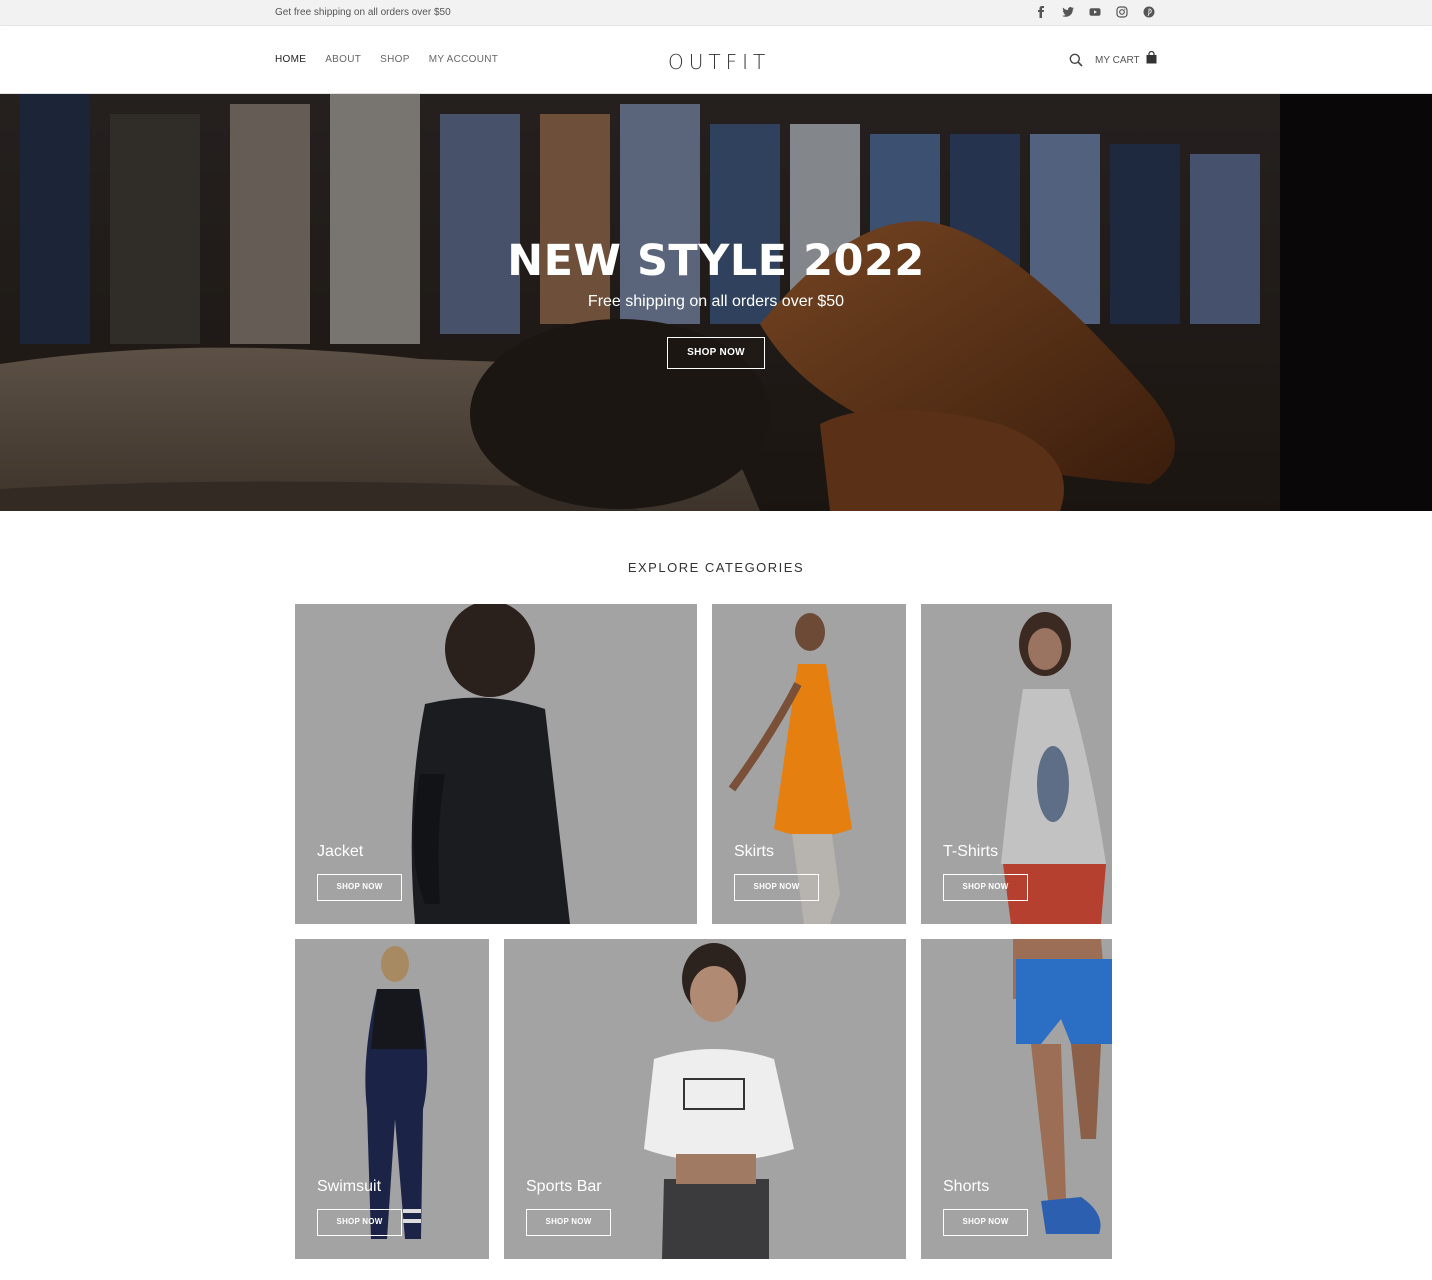  I want to click on search-icon, so click(1076, 60).